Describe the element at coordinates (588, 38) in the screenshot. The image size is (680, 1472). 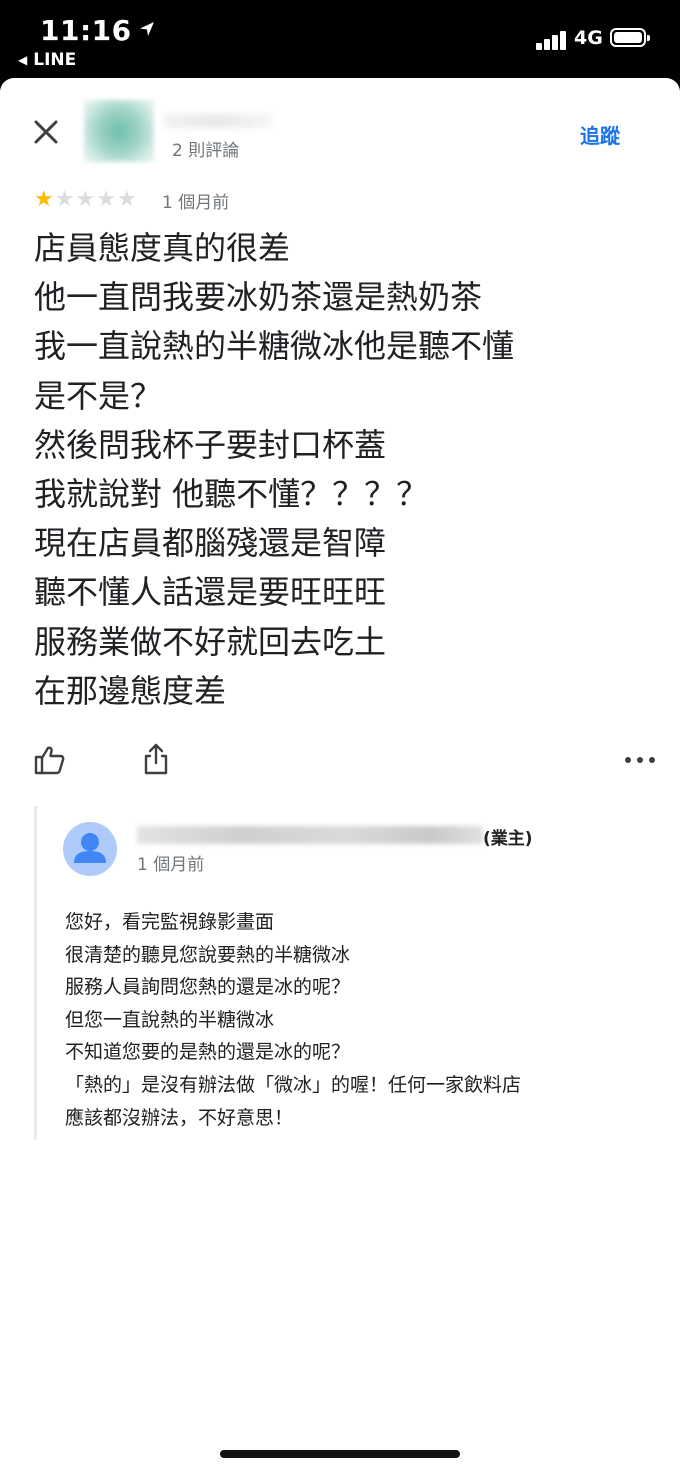
I see `network-type: 4G` at that location.